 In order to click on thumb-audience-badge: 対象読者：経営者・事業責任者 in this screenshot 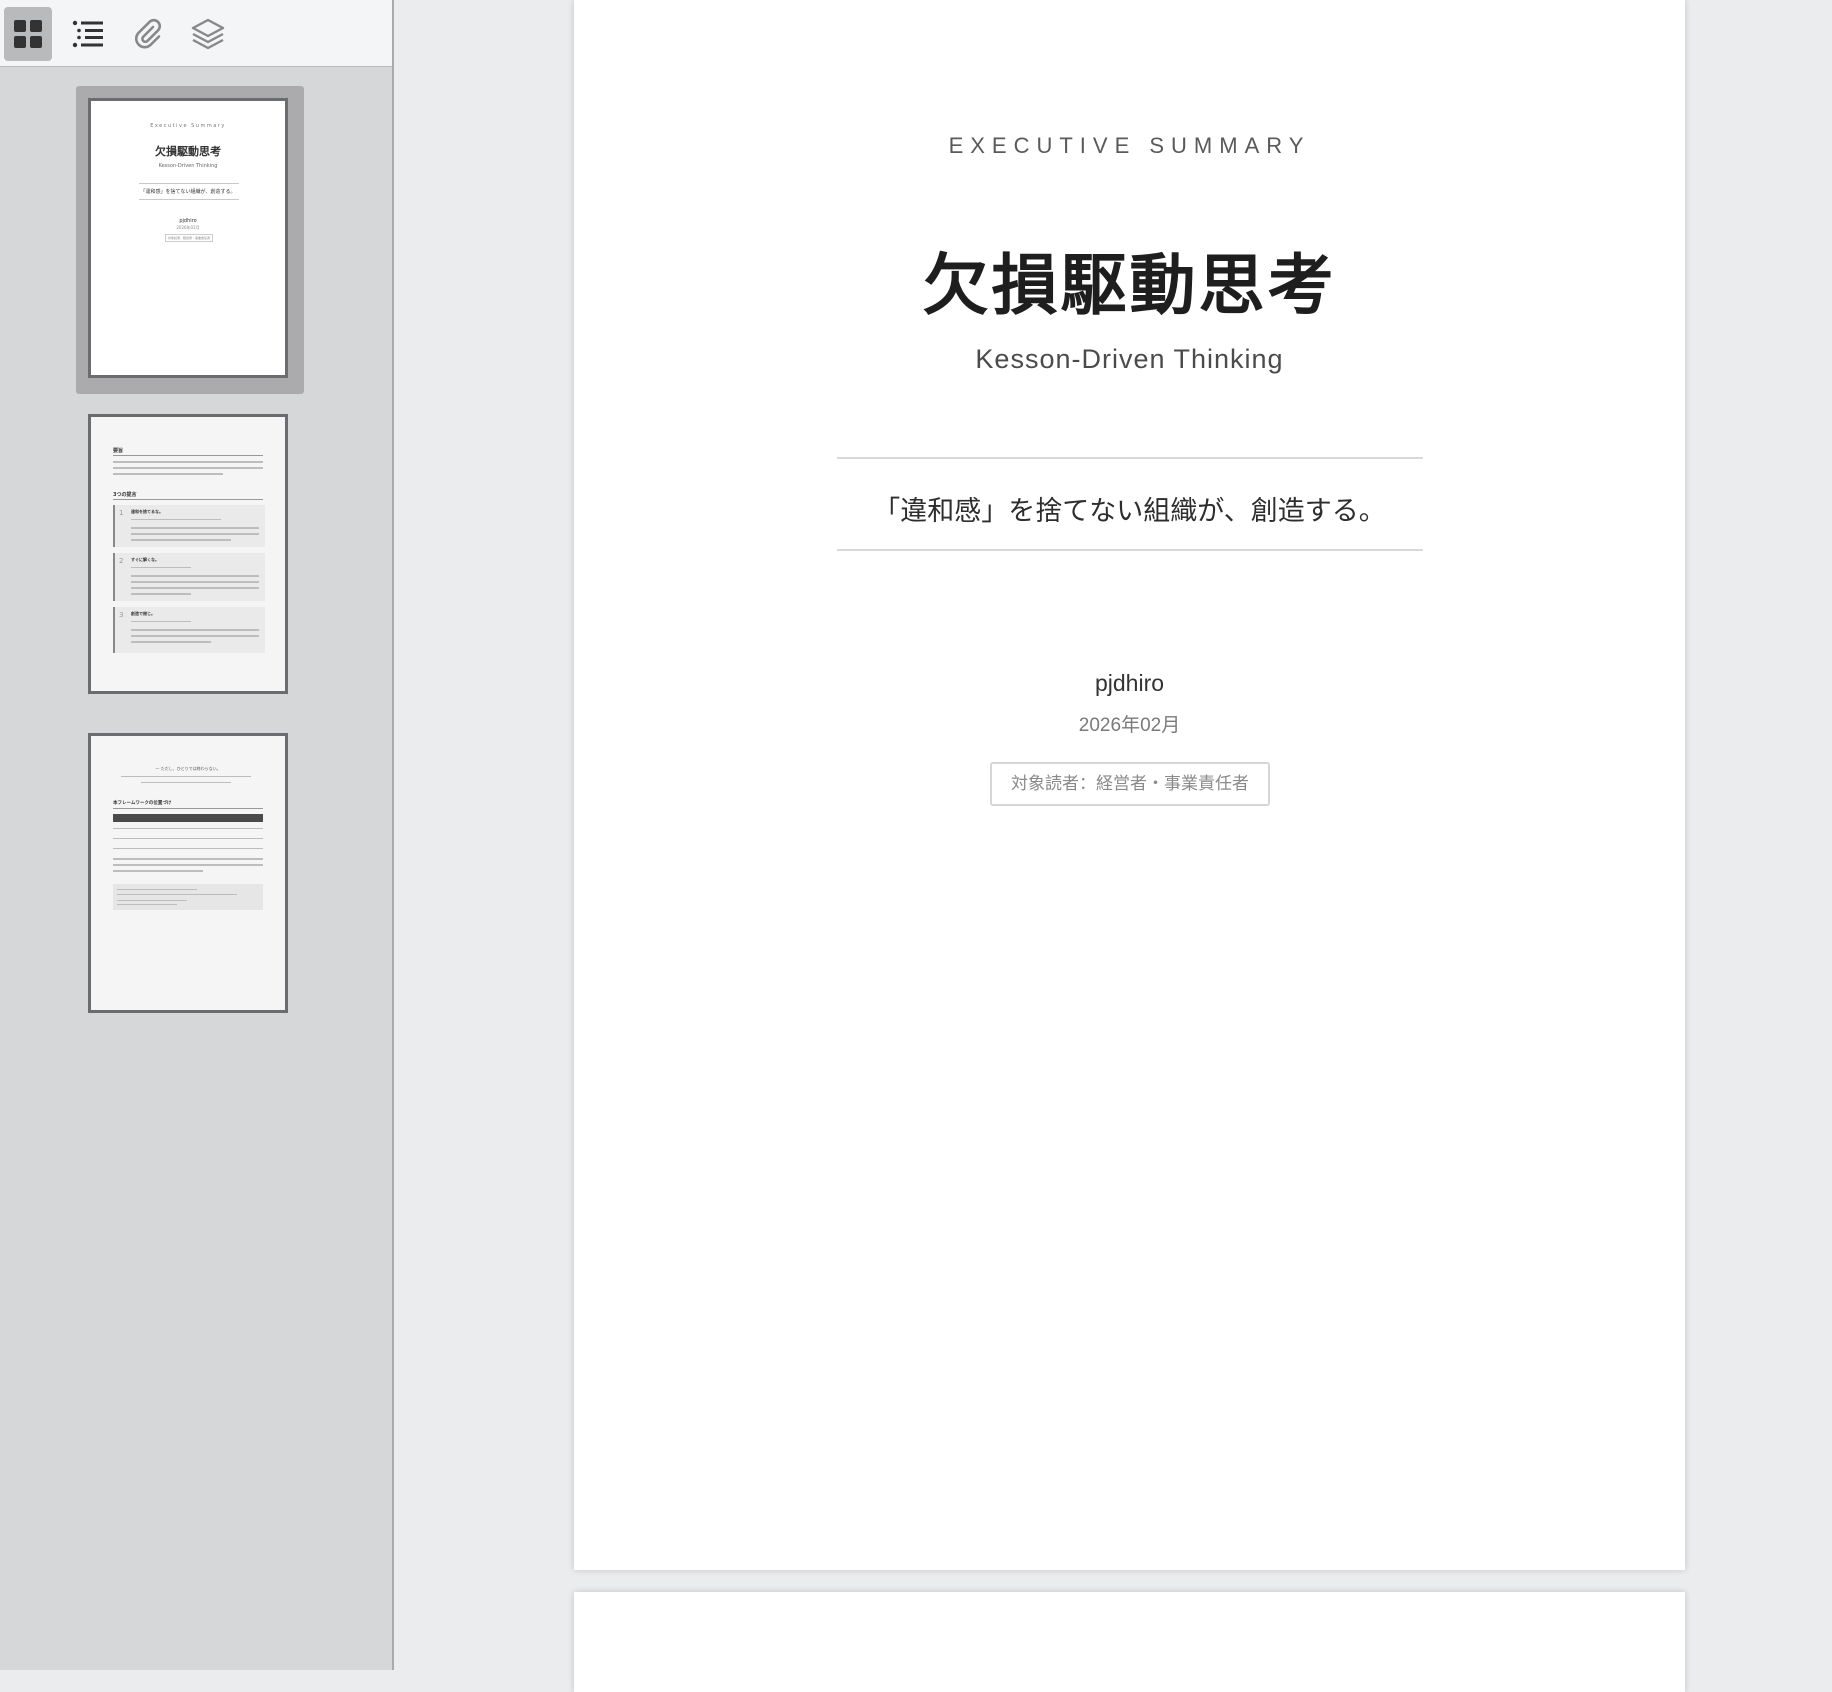, I will do `click(189, 238)`.